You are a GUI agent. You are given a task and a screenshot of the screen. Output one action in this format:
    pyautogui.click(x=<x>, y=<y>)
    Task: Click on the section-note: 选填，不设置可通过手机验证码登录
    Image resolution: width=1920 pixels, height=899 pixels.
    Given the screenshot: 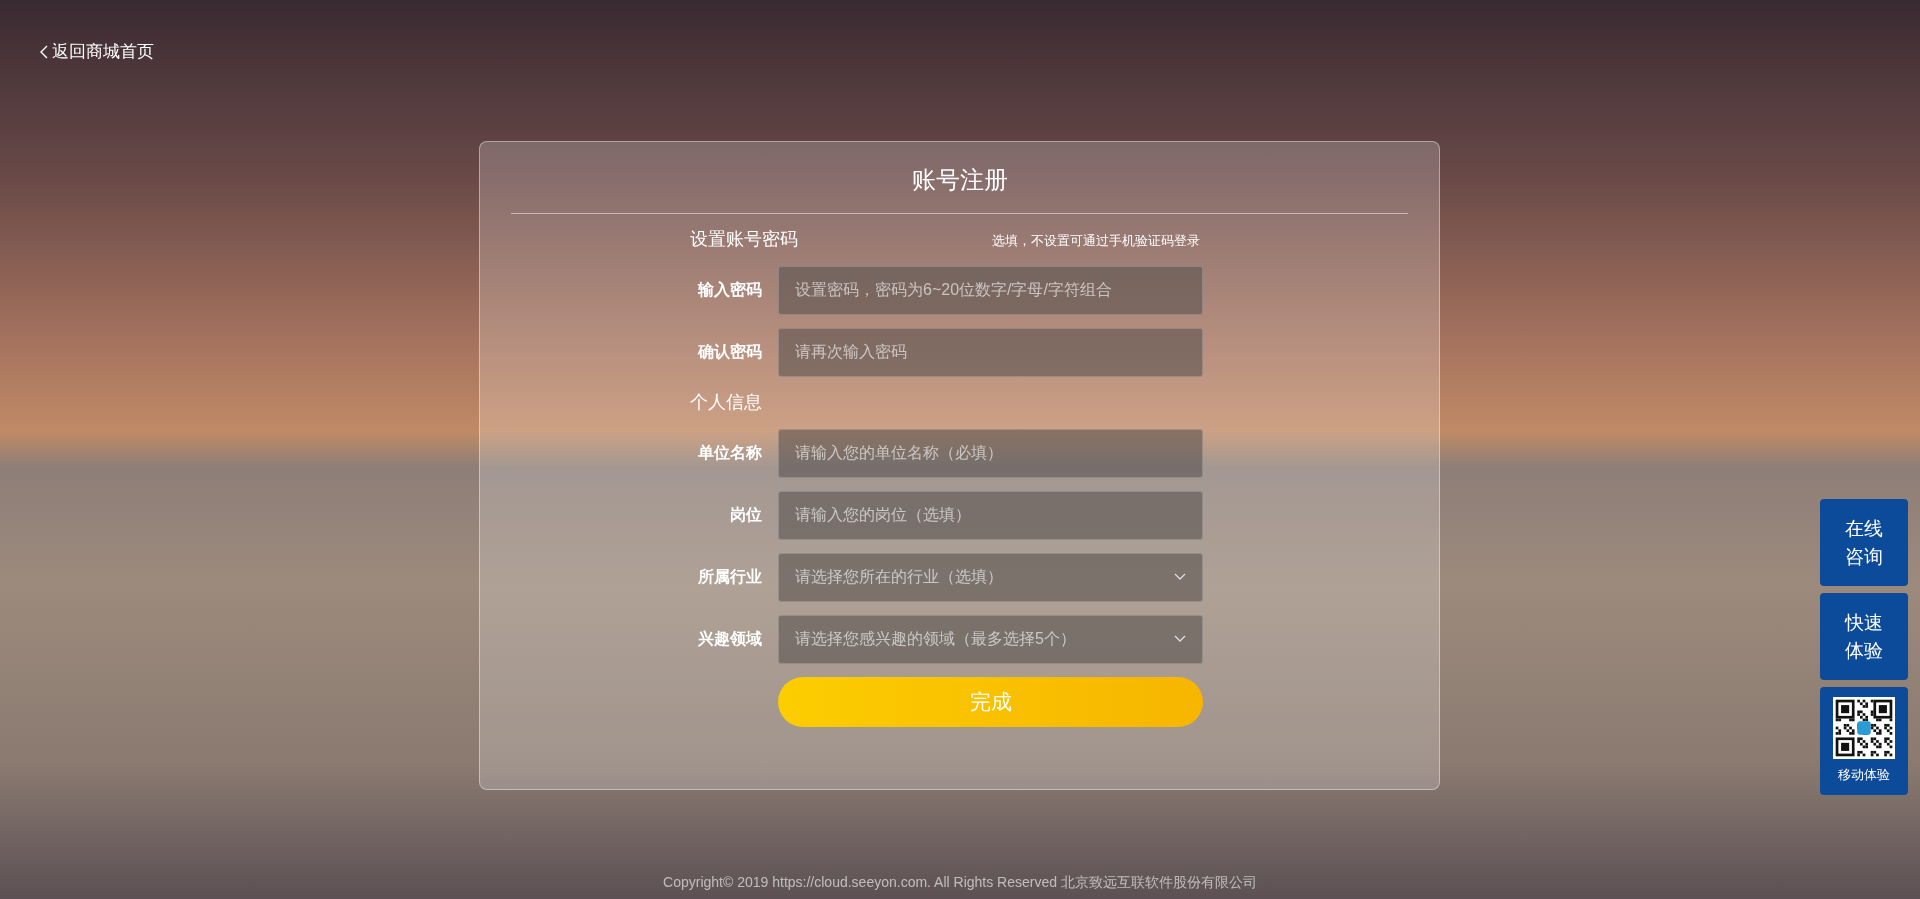 What is the action you would take?
    pyautogui.click(x=1096, y=240)
    